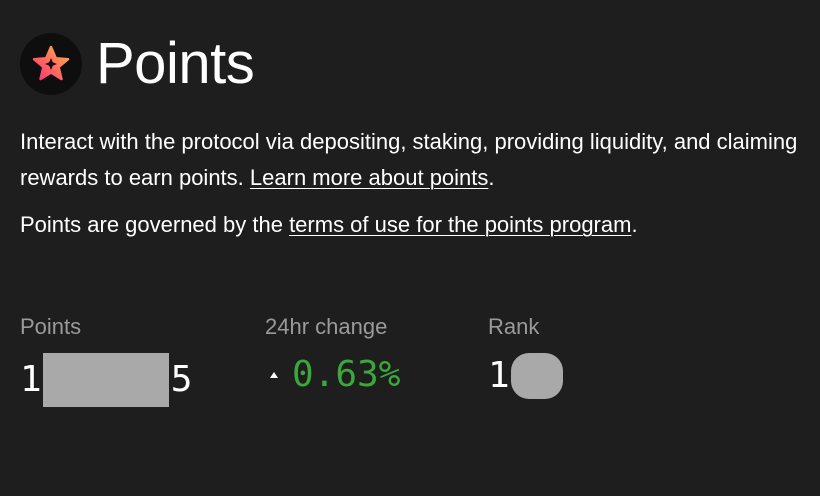 The image size is (820, 496). What do you see at coordinates (31, 379) in the screenshot?
I see `points-value-prefix: 1` at bounding box center [31, 379].